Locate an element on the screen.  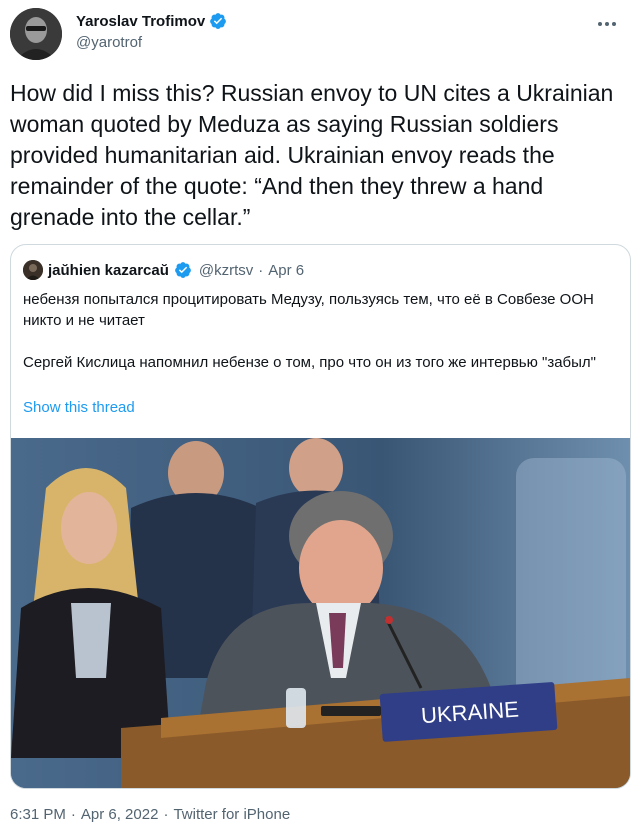
quoted-date: Apr 6 is located at coordinates (286, 270).